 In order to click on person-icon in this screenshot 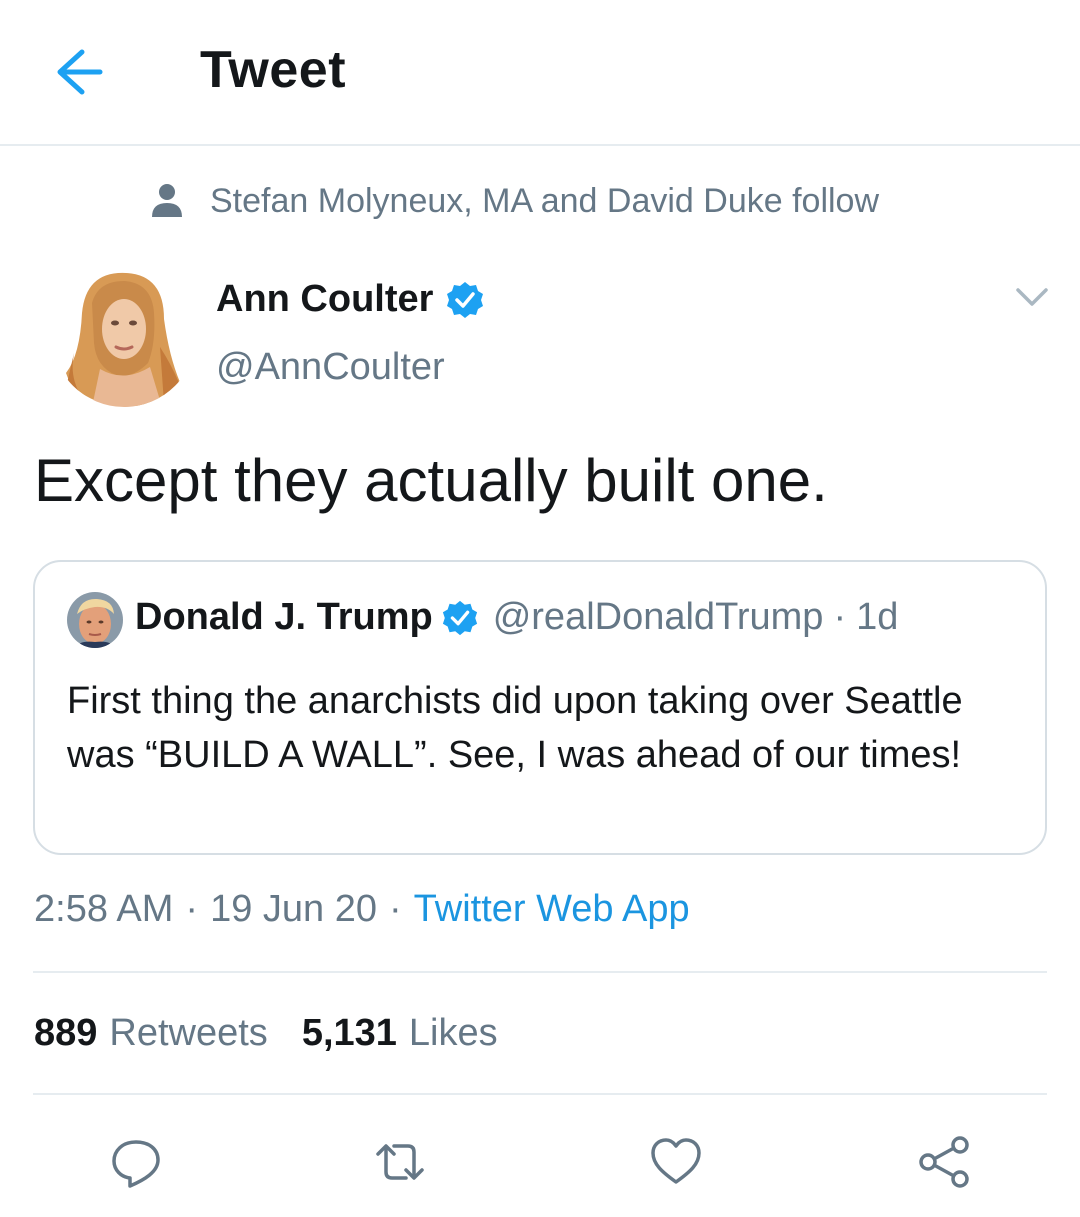, I will do `click(167, 200)`.